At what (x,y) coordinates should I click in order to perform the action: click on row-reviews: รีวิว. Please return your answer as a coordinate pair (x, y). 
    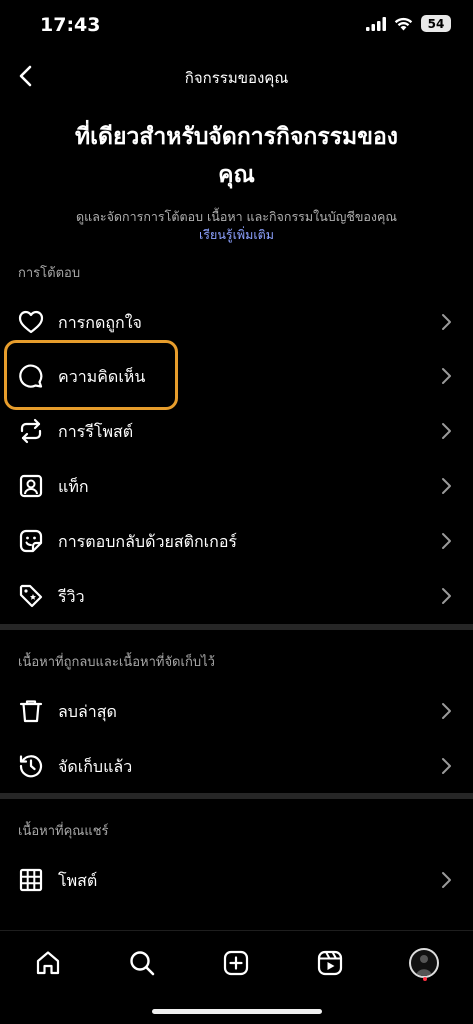
    Looking at the image, I should click on (236, 596).